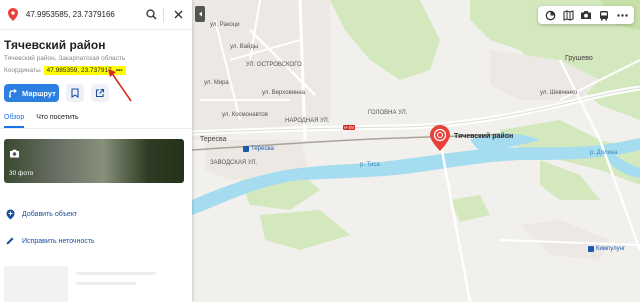 Image resolution: width=640 pixels, height=302 pixels. I want to click on search-button, so click(151, 15).